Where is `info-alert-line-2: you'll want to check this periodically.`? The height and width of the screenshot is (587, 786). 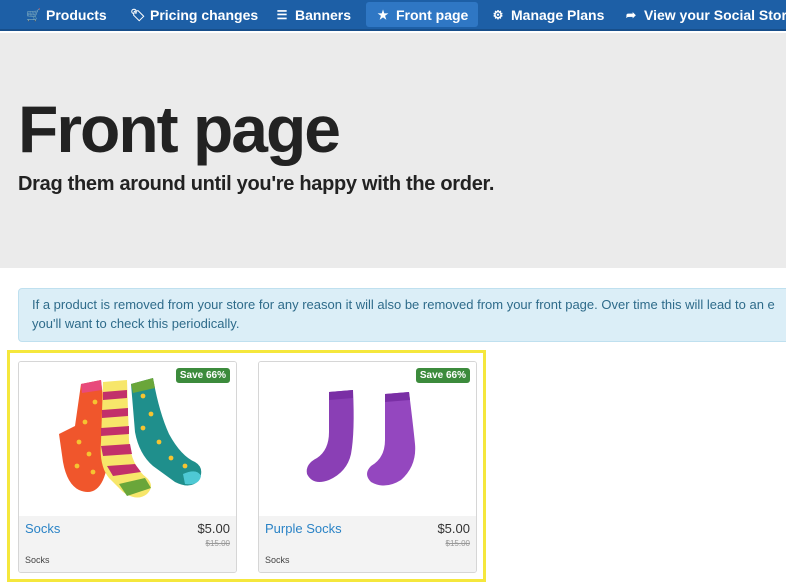
info-alert-line-2: you'll want to check this periodically. is located at coordinates (136, 323).